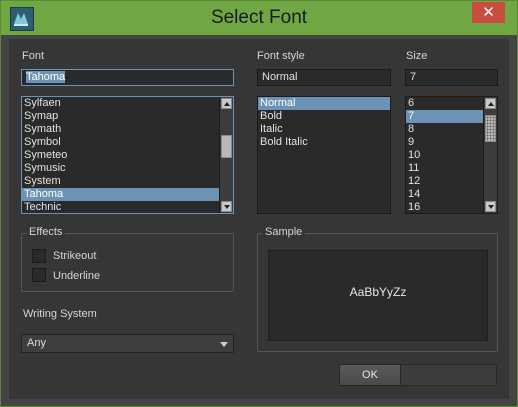  Describe the element at coordinates (378, 292) in the screenshot. I see `sample-text: AaBbYyZz` at that location.